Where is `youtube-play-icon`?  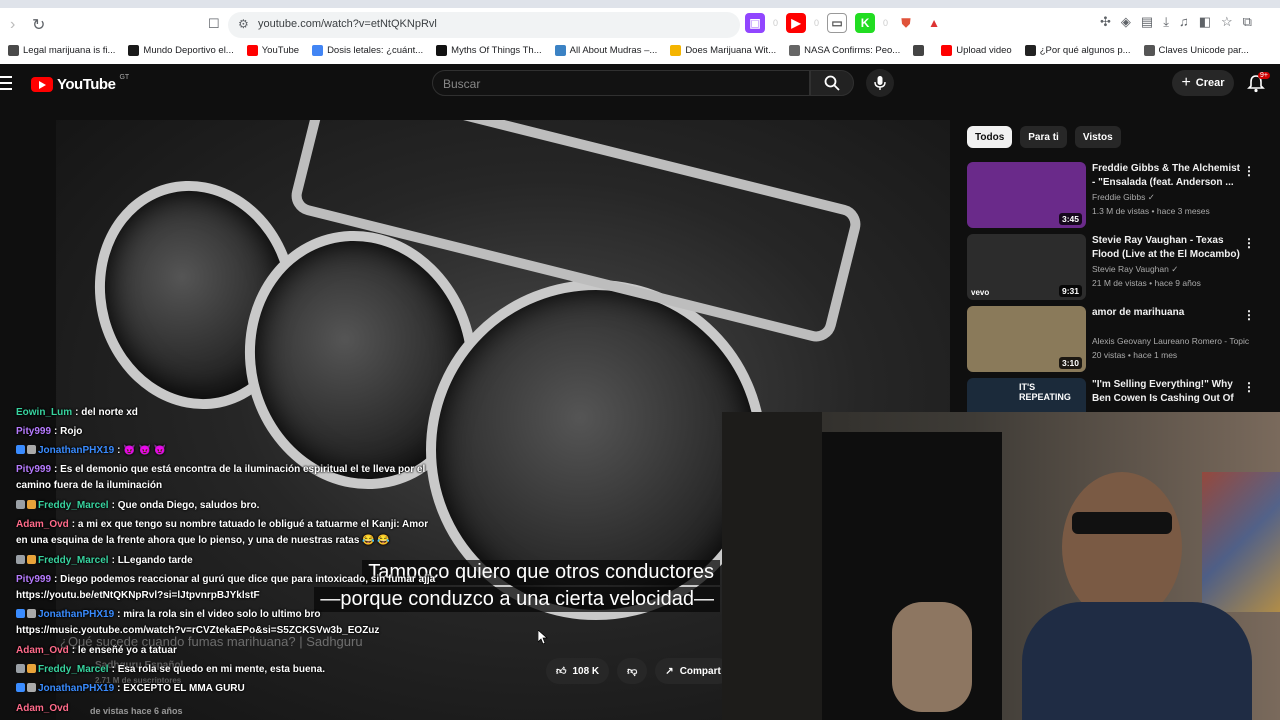 youtube-play-icon is located at coordinates (42, 84).